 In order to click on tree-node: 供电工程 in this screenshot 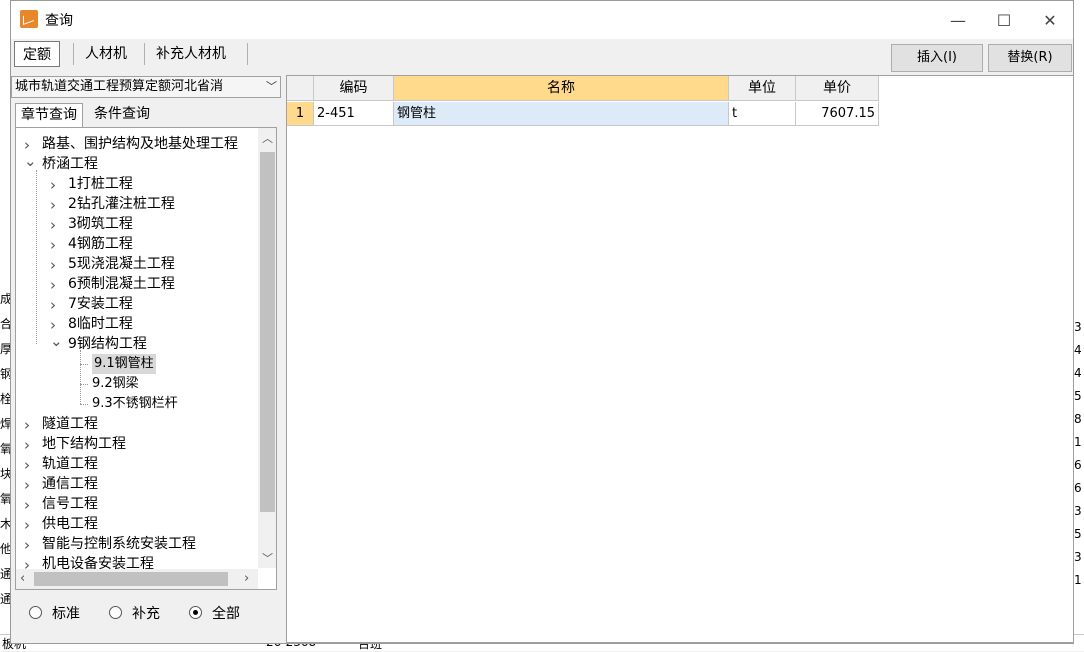, I will do `click(70, 524)`.